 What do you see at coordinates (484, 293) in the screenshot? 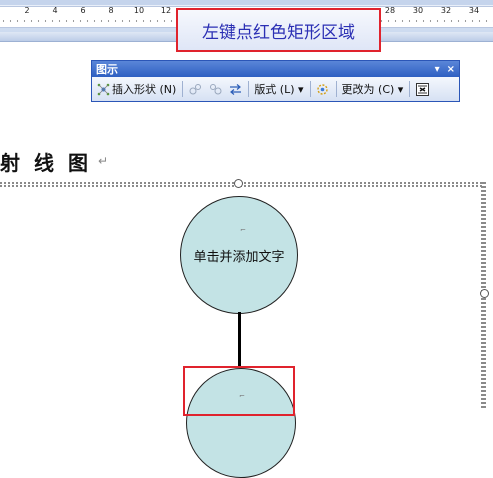
I see `canvas-resize-handle-right` at bounding box center [484, 293].